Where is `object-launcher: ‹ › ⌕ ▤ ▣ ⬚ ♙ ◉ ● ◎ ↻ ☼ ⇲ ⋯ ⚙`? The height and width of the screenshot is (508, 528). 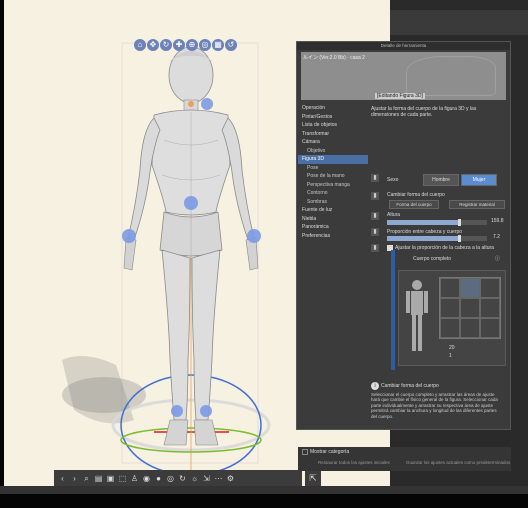 object-launcher: ‹ › ⌕ ▤ ▣ ⬚ ♙ ◉ ● ◎ ↻ ☼ ⇲ ⋯ ⚙ is located at coordinates (178, 478).